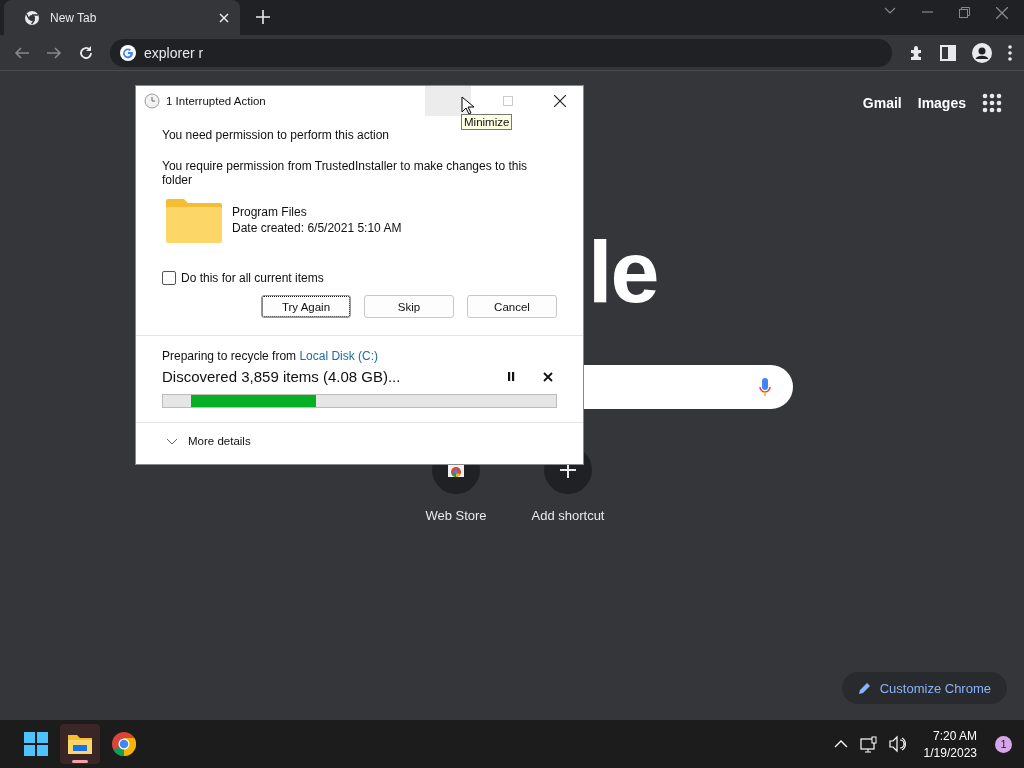 The width and height of the screenshot is (1024, 768). What do you see at coordinates (169, 278) in the screenshot?
I see `checkbox` at bounding box center [169, 278].